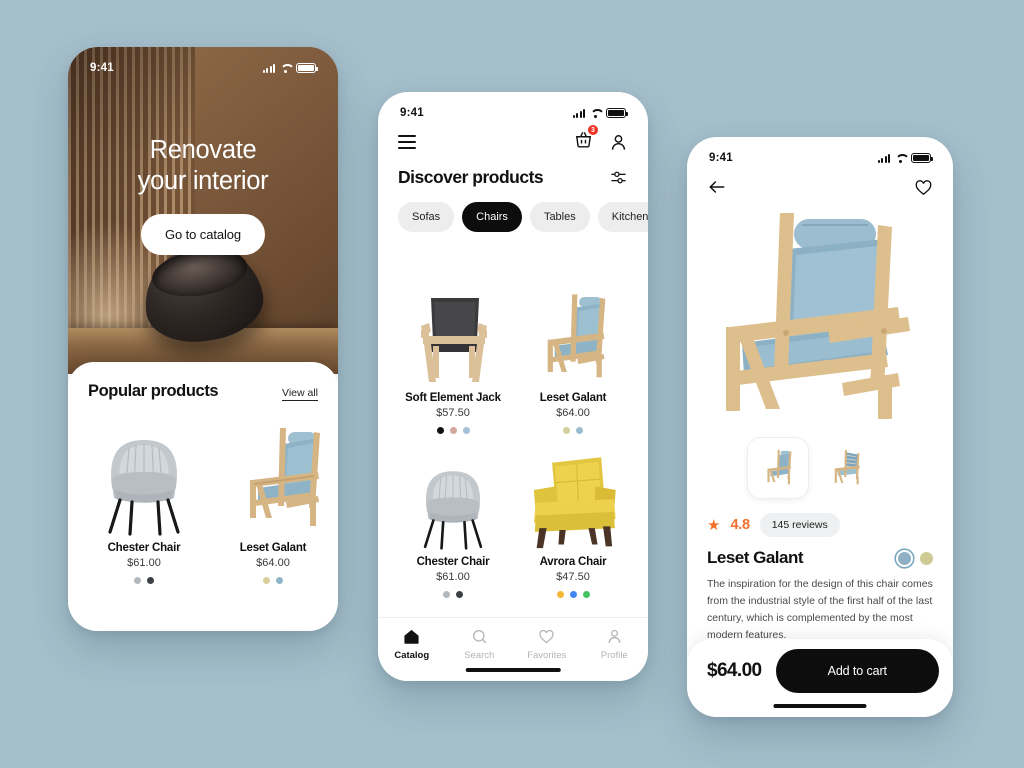 This screenshot has width=1024, height=768. Describe the element at coordinates (453, 413) in the screenshot. I see `product-price: $57.50` at that location.